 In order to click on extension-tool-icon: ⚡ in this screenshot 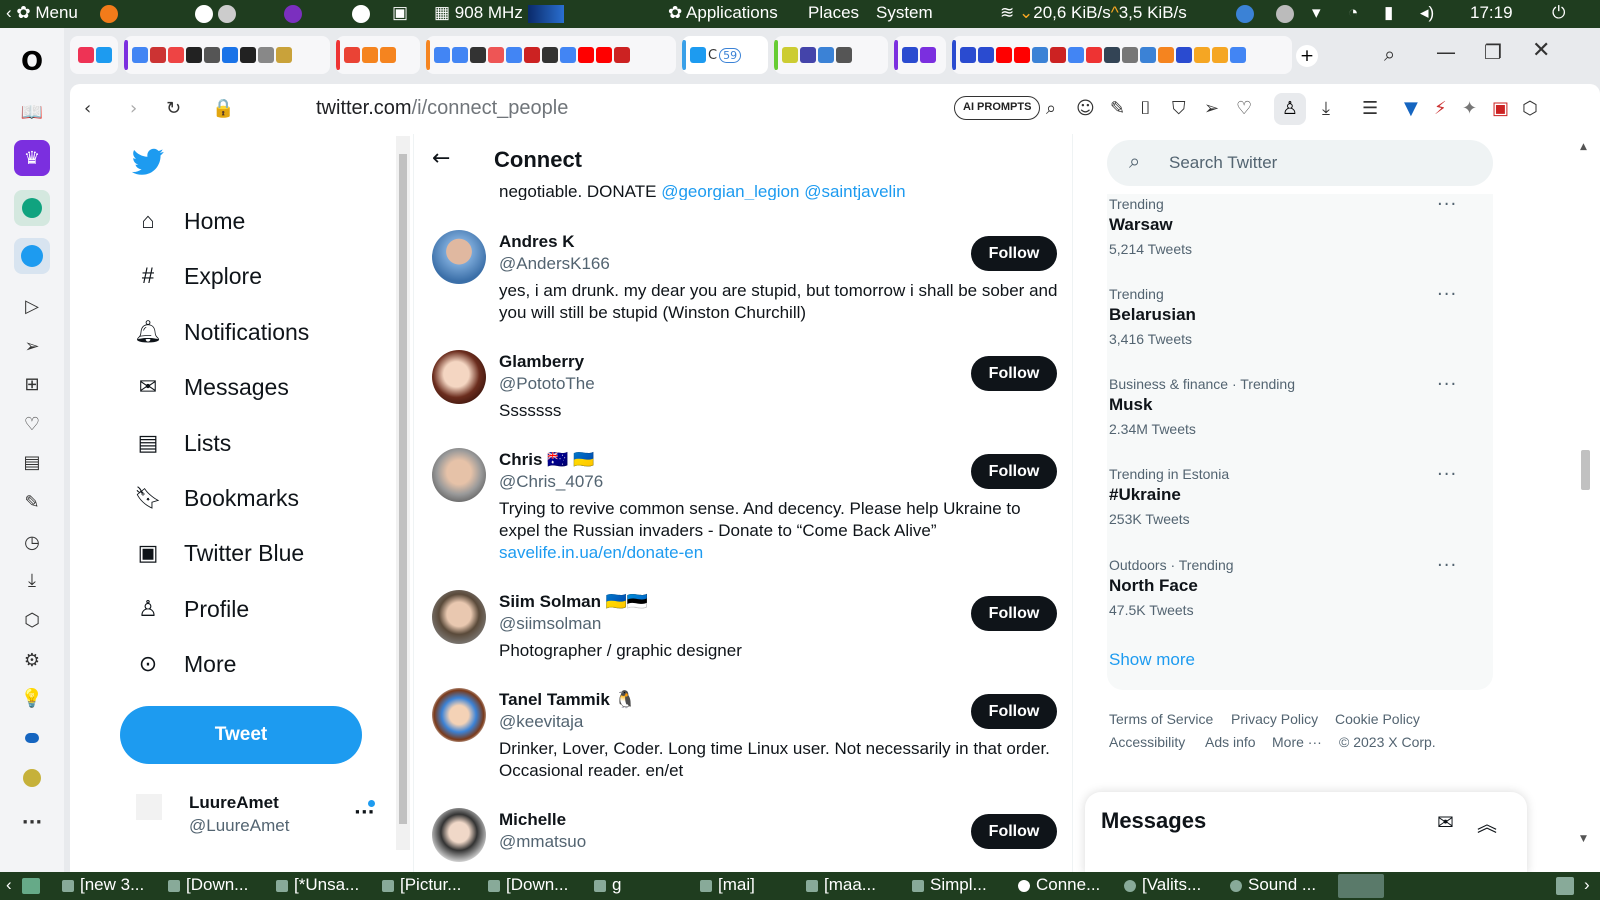, I will do `click(1440, 108)`.